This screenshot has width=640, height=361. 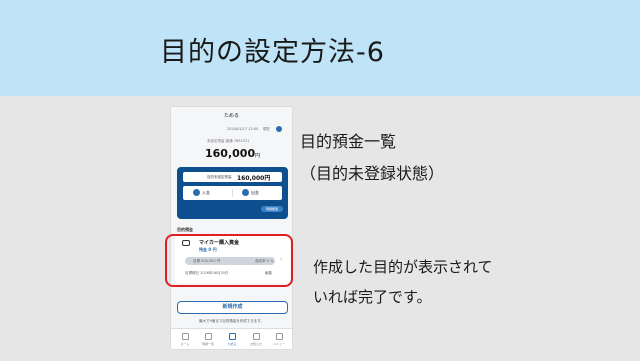 I want to click on side-subtitle: （目的未登録状態）, so click(x=372, y=173).